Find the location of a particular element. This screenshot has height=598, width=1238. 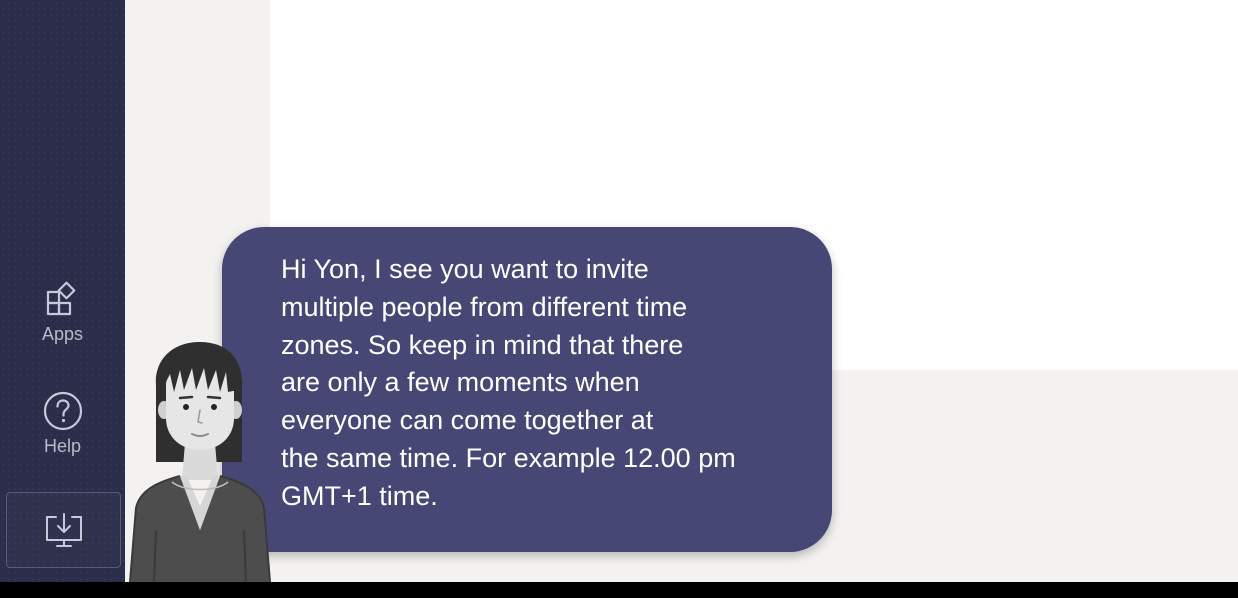

apps-icon is located at coordinates (60, 298).